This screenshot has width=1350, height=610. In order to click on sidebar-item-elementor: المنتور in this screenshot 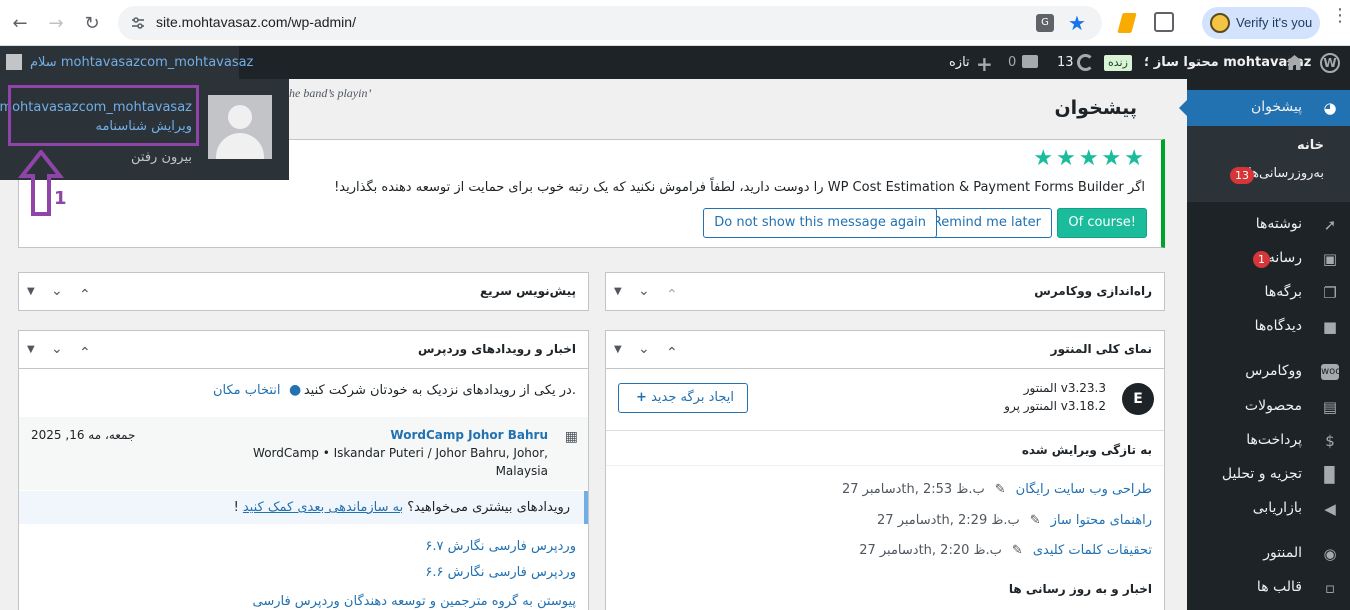, I will do `click(1282, 553)`.